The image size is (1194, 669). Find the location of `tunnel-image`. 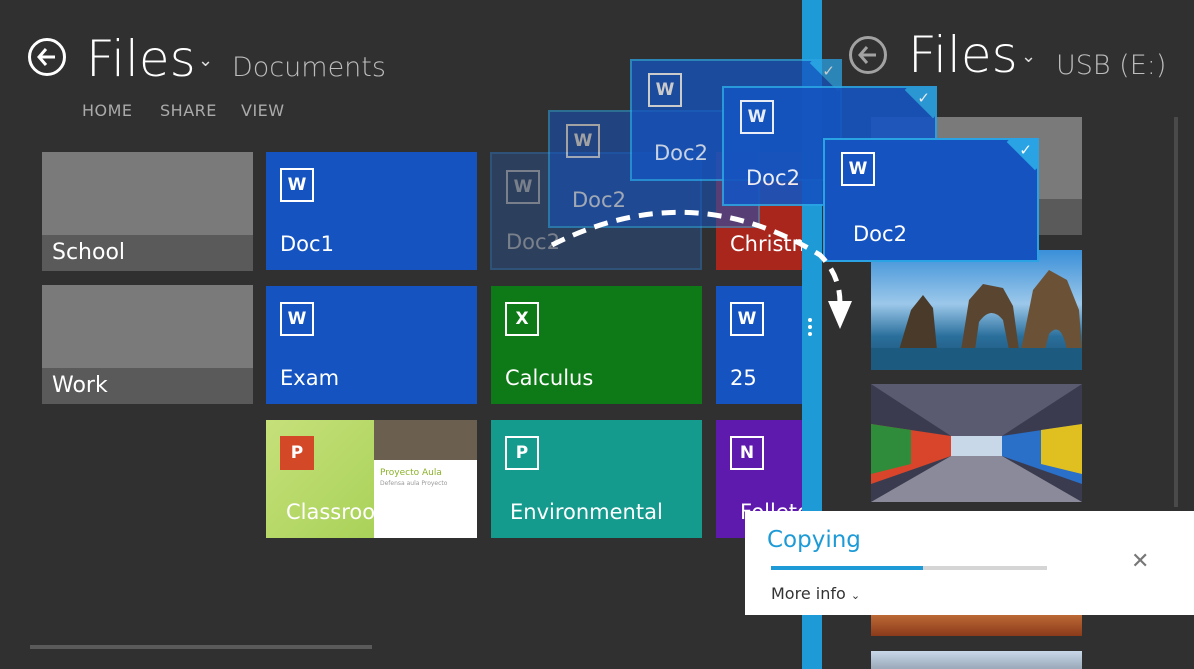

tunnel-image is located at coordinates (976, 443).